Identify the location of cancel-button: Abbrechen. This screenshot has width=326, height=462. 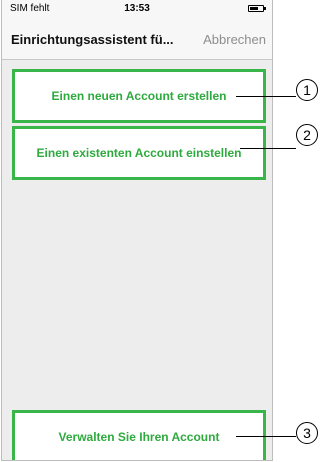
(234, 39).